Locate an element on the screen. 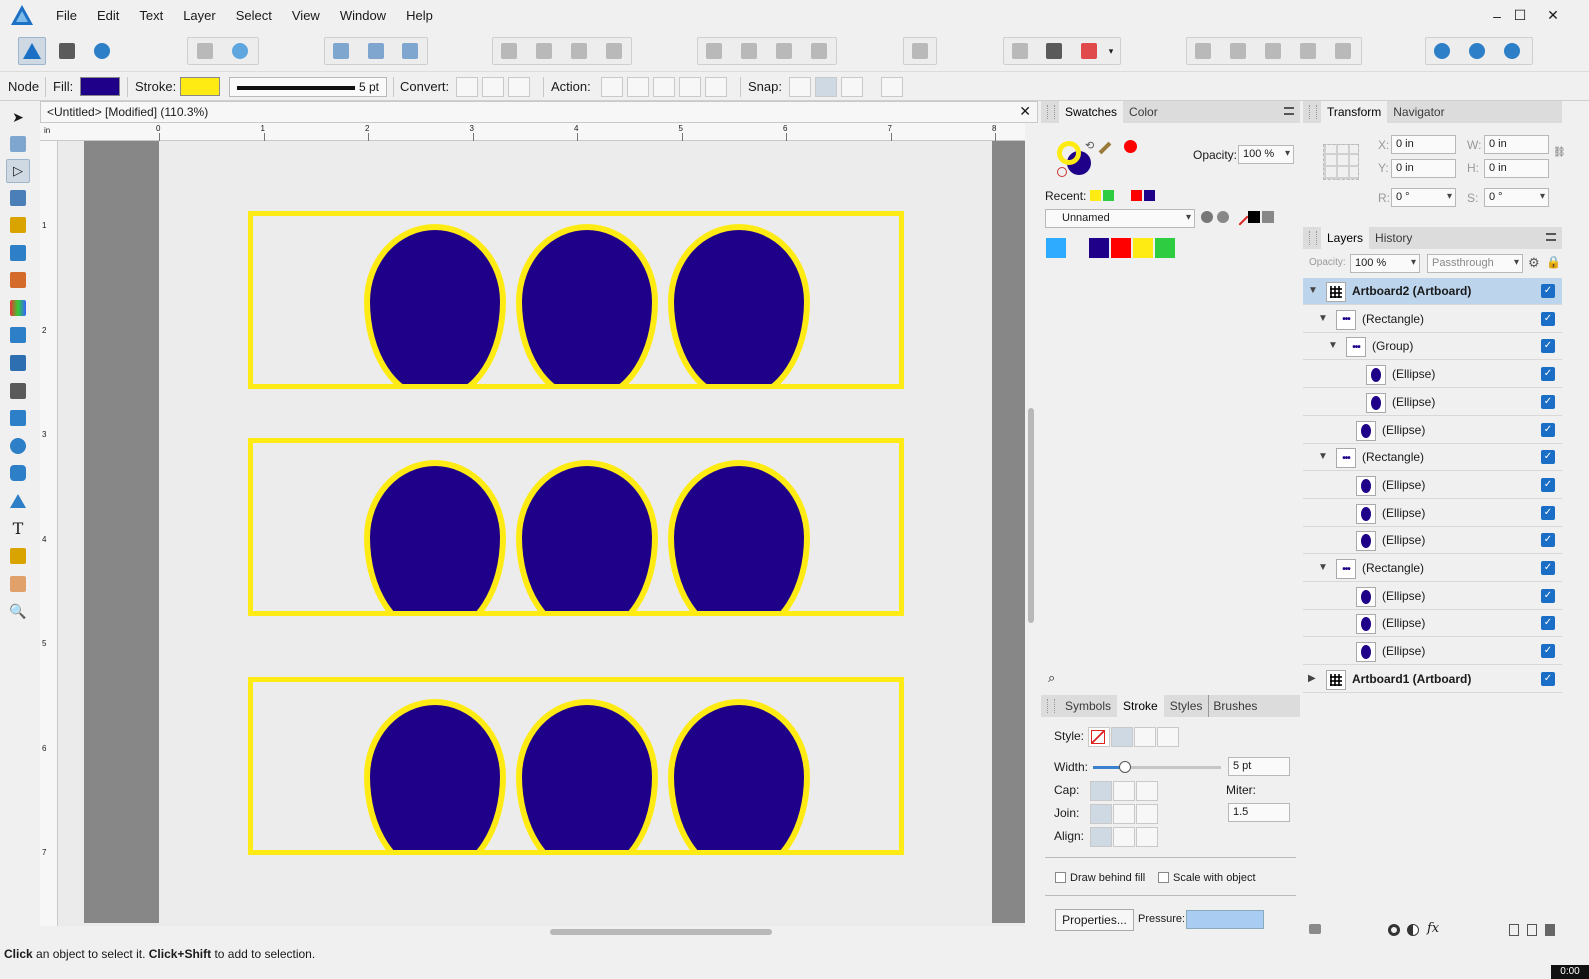 The height and width of the screenshot is (979, 1589). palette-options-icon is located at coordinates (1207, 217).